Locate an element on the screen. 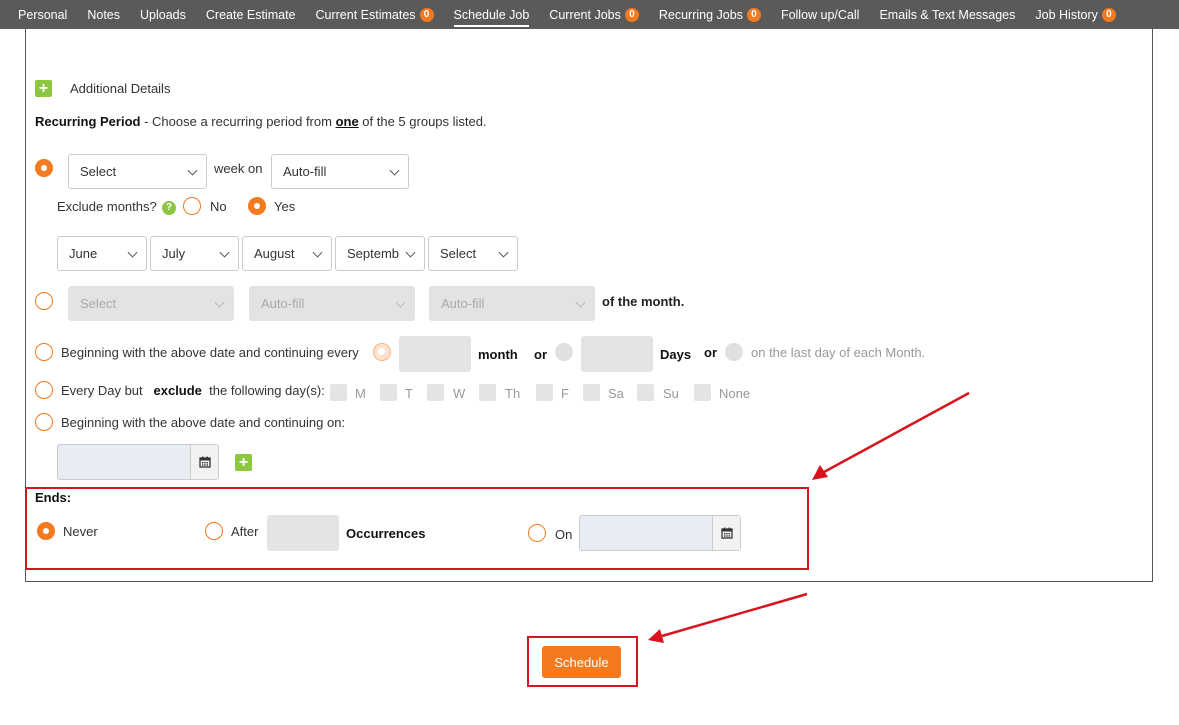 Image resolution: width=1179 pixels, height=725 pixels. arrow-to-ends is located at coordinates (891, 435).